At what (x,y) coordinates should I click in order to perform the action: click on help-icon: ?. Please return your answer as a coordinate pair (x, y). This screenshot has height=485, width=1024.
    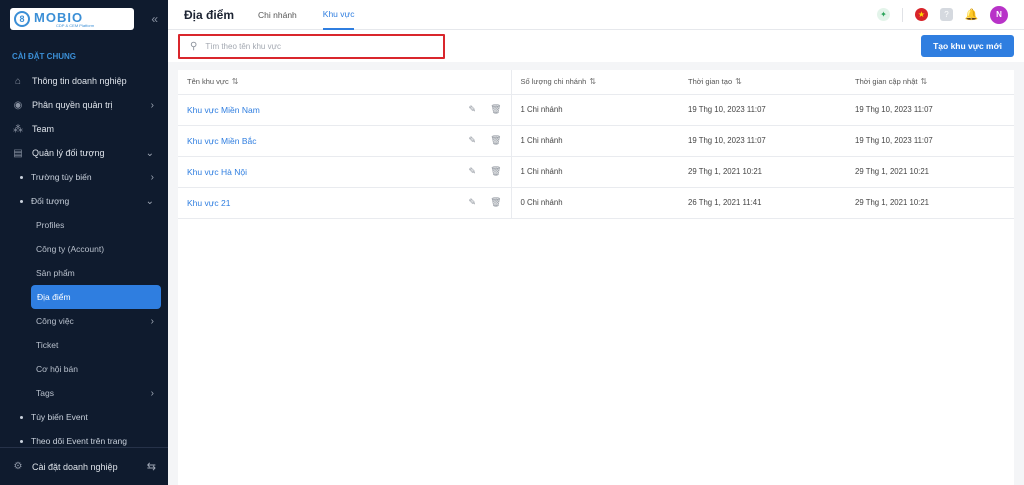
    Looking at the image, I should click on (946, 14).